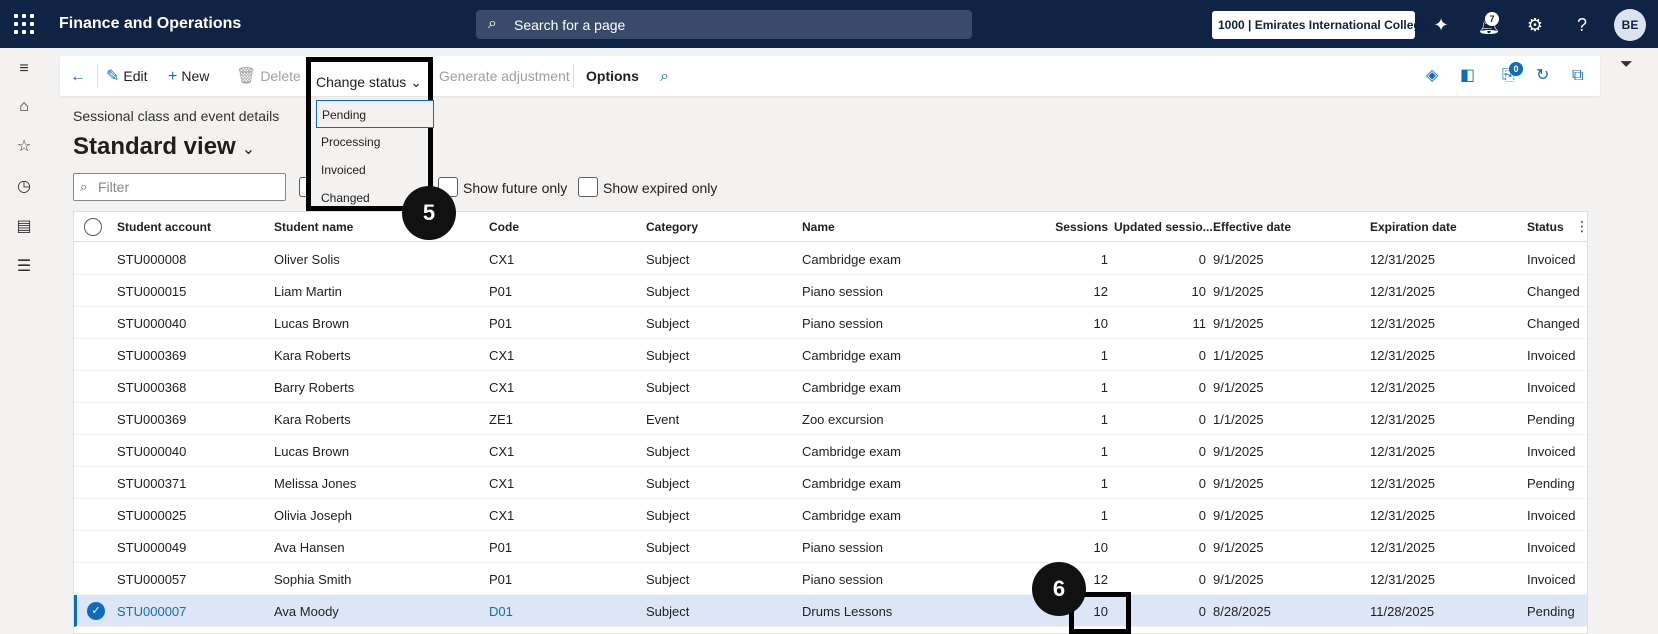  What do you see at coordinates (24, 147) in the screenshot?
I see `favorites-star-icon: ☆` at bounding box center [24, 147].